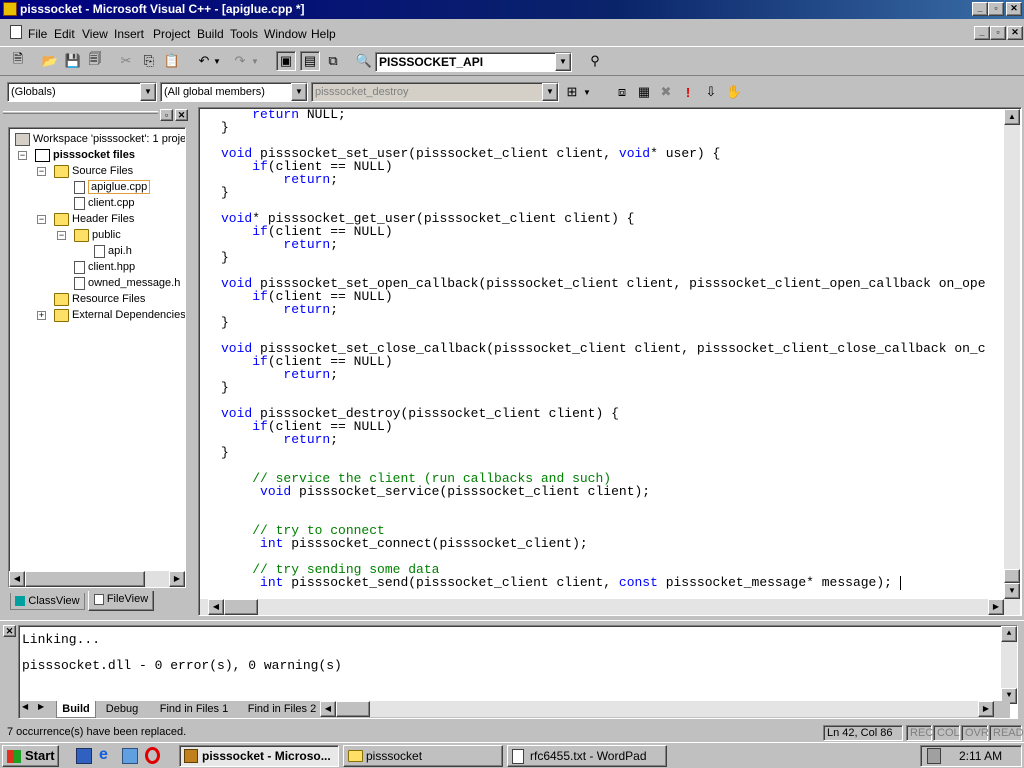 This screenshot has height=768, width=1024. Describe the element at coordinates (1012, 591) in the screenshot. I see `scroll-down-button: ▼` at that location.